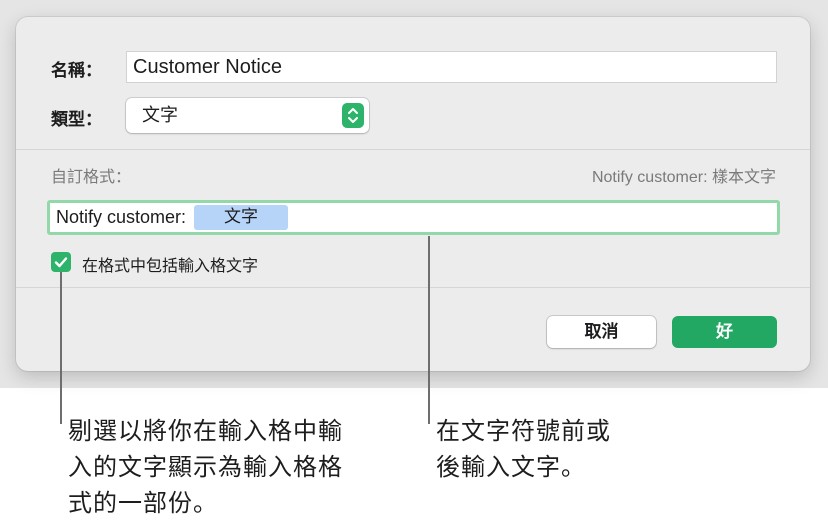  I want to click on checkbox-callout: 剔選以將你在輸入格中輸 入的文字顯示為輸入格格 式的一部份。, so click(205, 467).